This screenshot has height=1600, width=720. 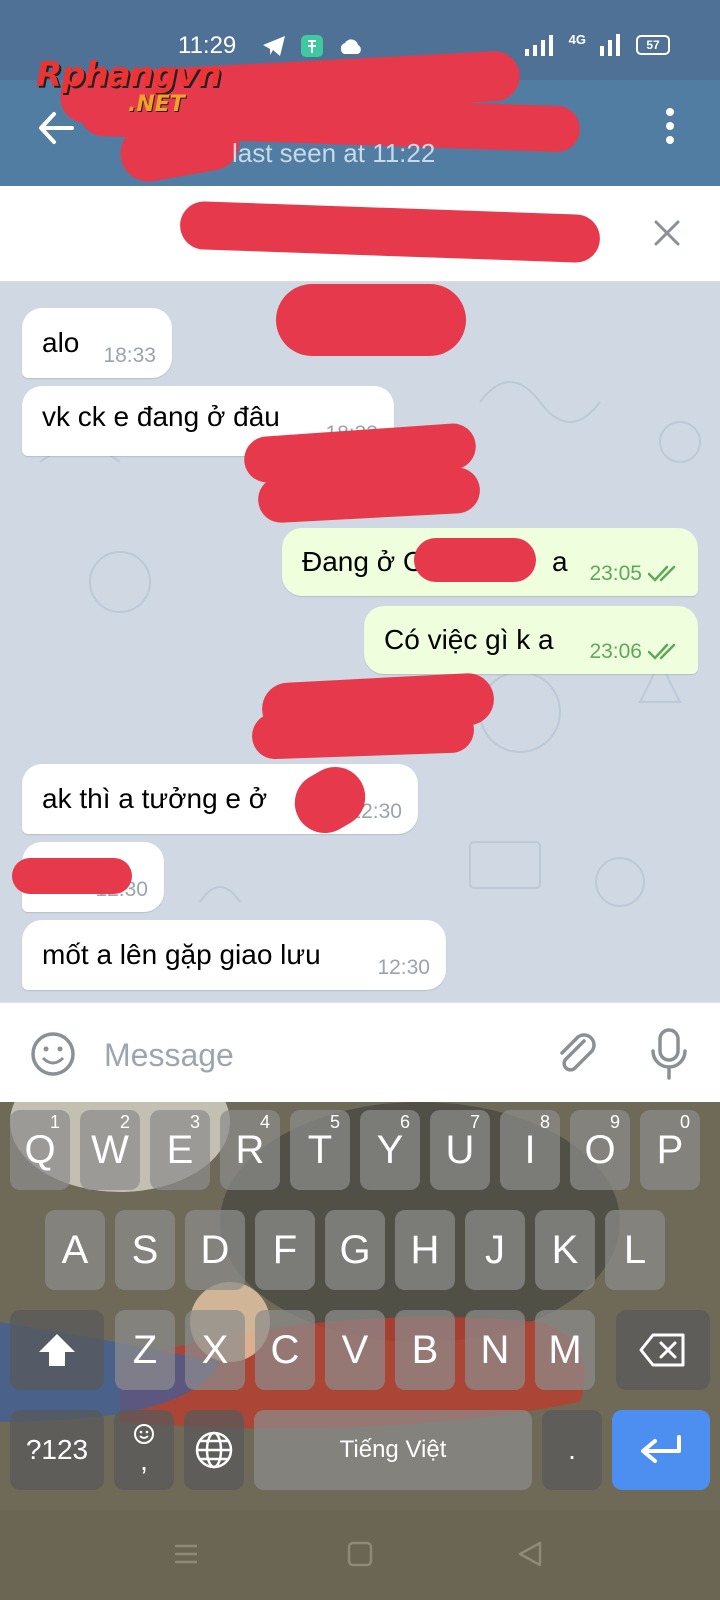 I want to click on comma-emoji-key: ,, so click(x=144, y=1450).